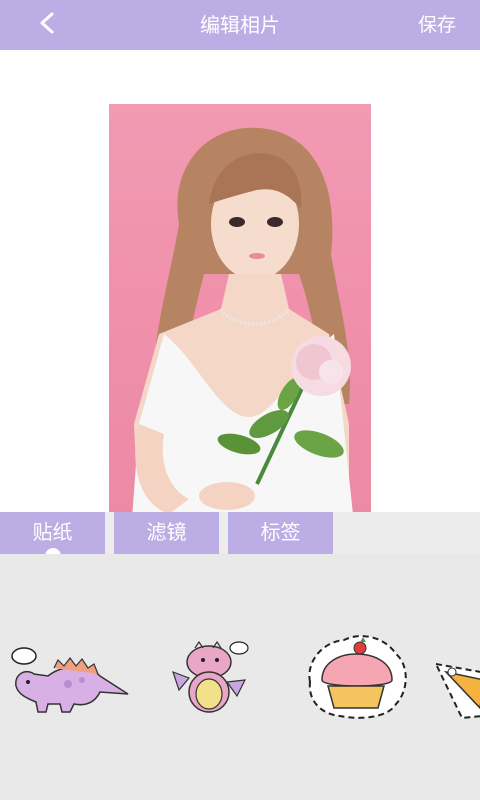  What do you see at coordinates (207, 679) in the screenshot?
I see `dragon-sticker` at bounding box center [207, 679].